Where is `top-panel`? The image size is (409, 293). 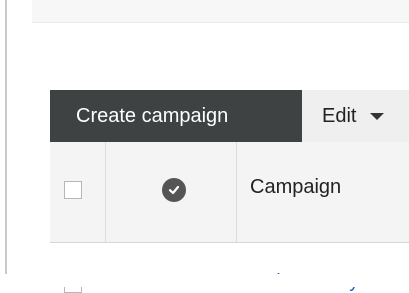
top-panel is located at coordinates (220, 11).